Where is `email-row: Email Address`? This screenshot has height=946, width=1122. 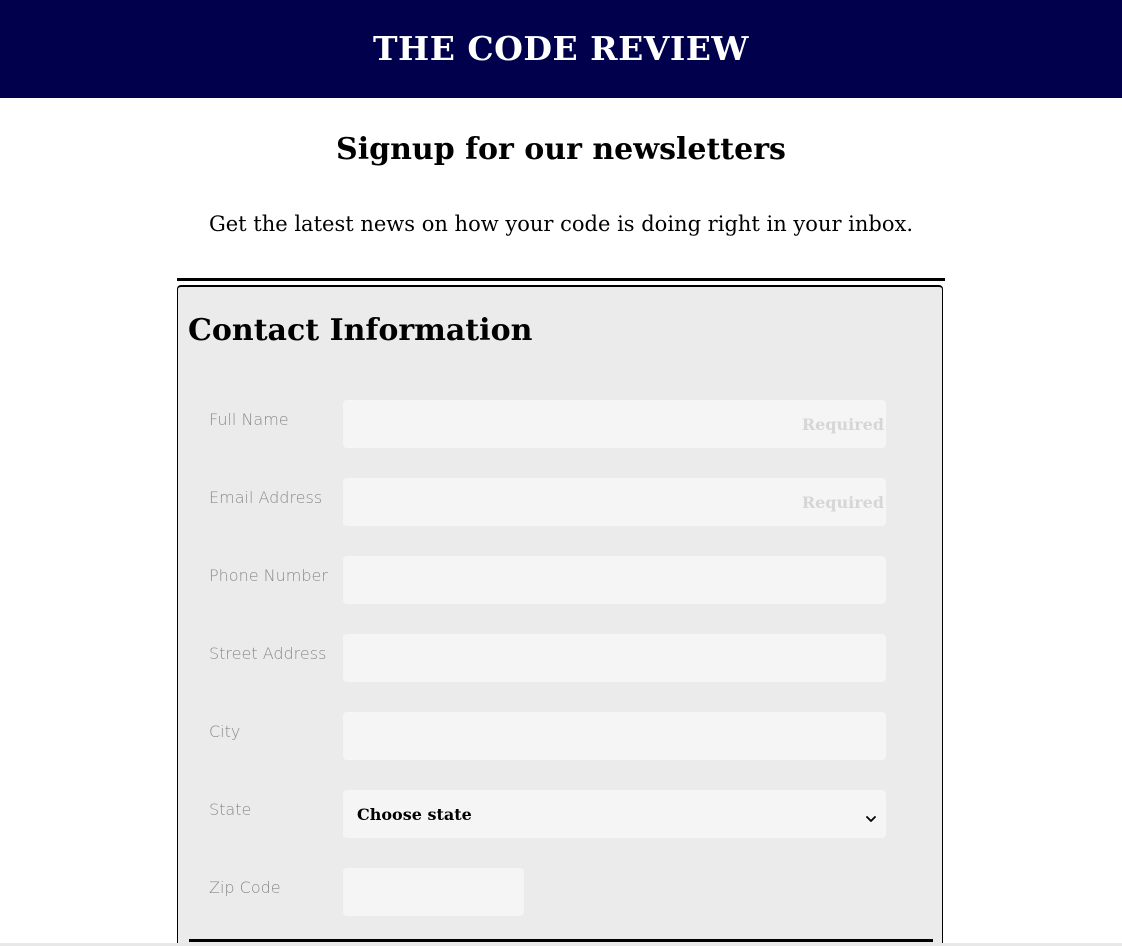 email-row: Email Address is located at coordinates (561, 502).